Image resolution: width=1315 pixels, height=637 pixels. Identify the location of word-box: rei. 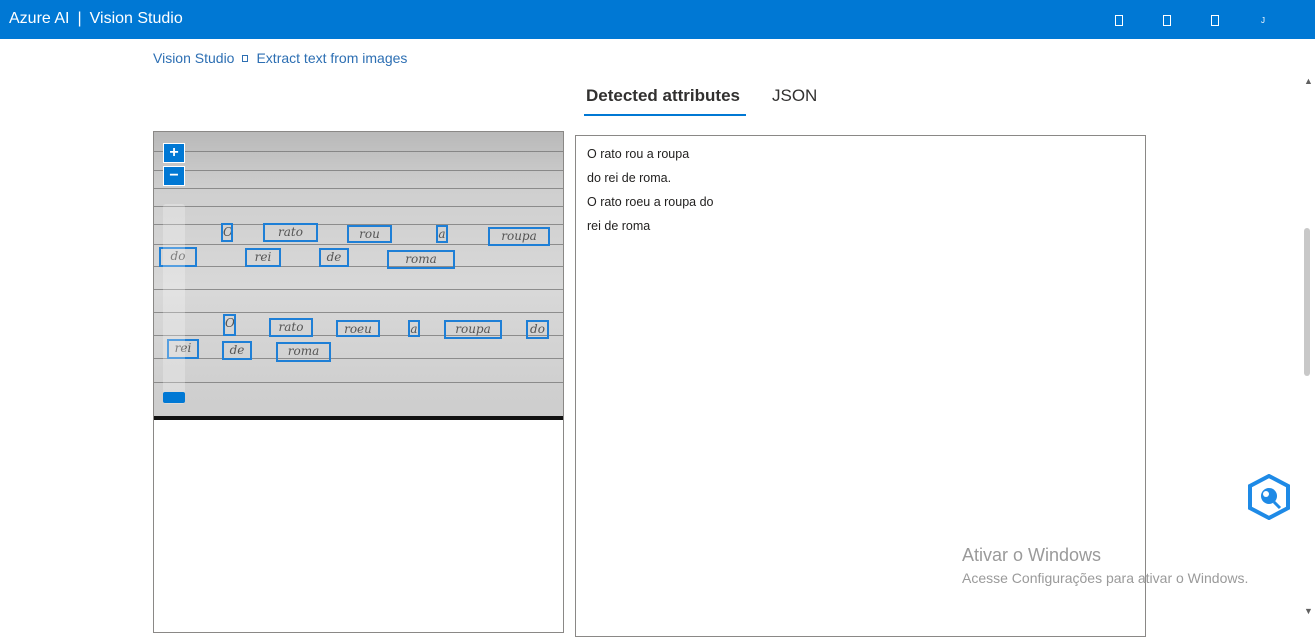
(263, 257).